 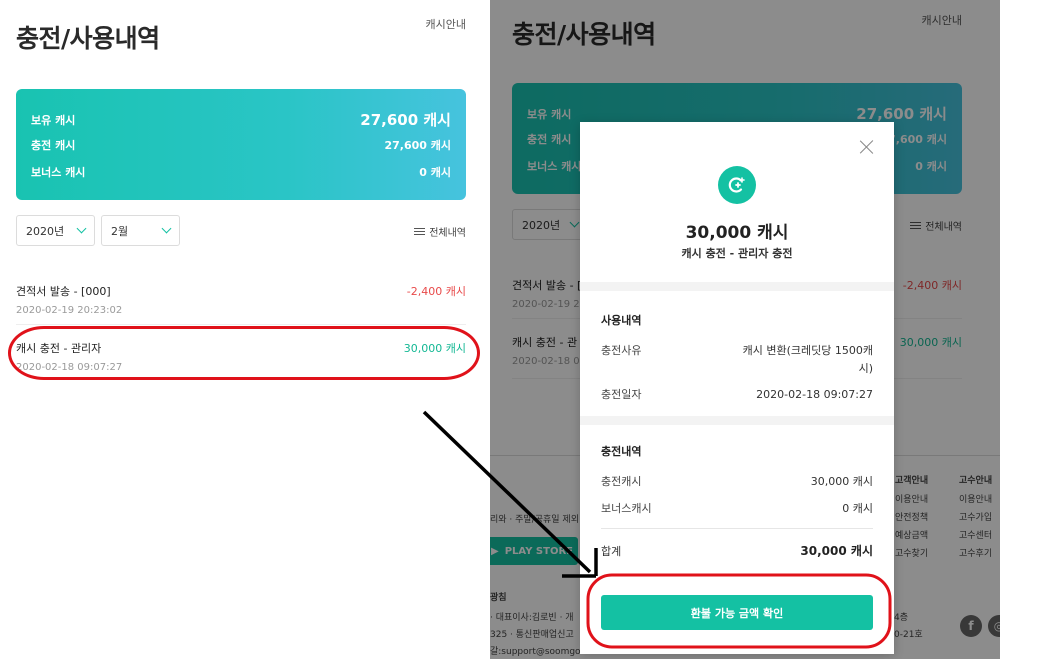 What do you see at coordinates (545, 342) in the screenshot?
I see `history-item-title: 캐시 충전 - 관` at bounding box center [545, 342].